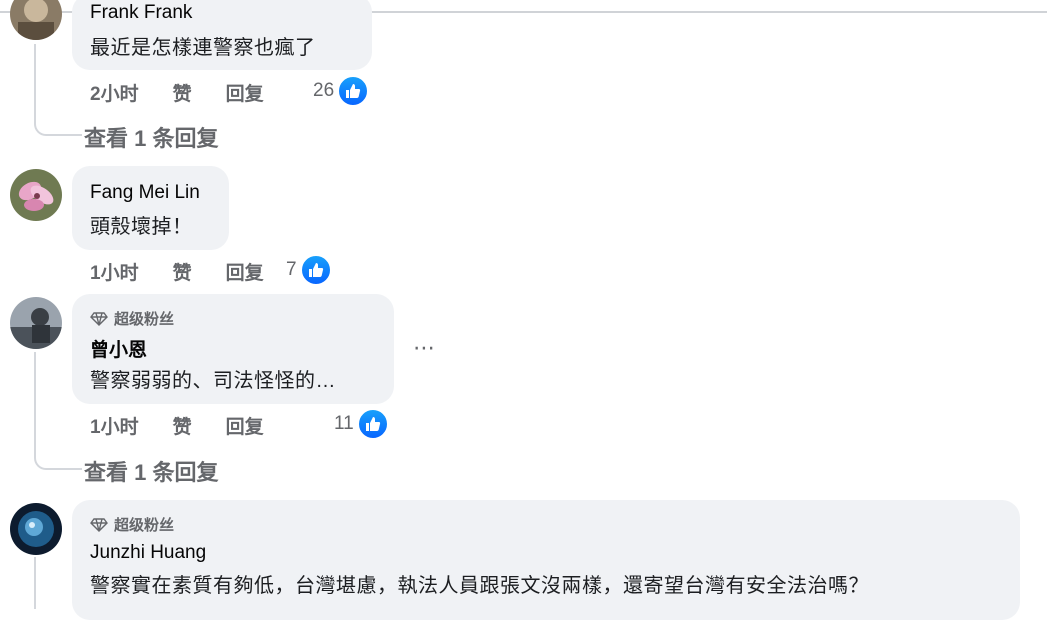 The image size is (1047, 620). What do you see at coordinates (36, 20) in the screenshot?
I see `avatar-frank` at bounding box center [36, 20].